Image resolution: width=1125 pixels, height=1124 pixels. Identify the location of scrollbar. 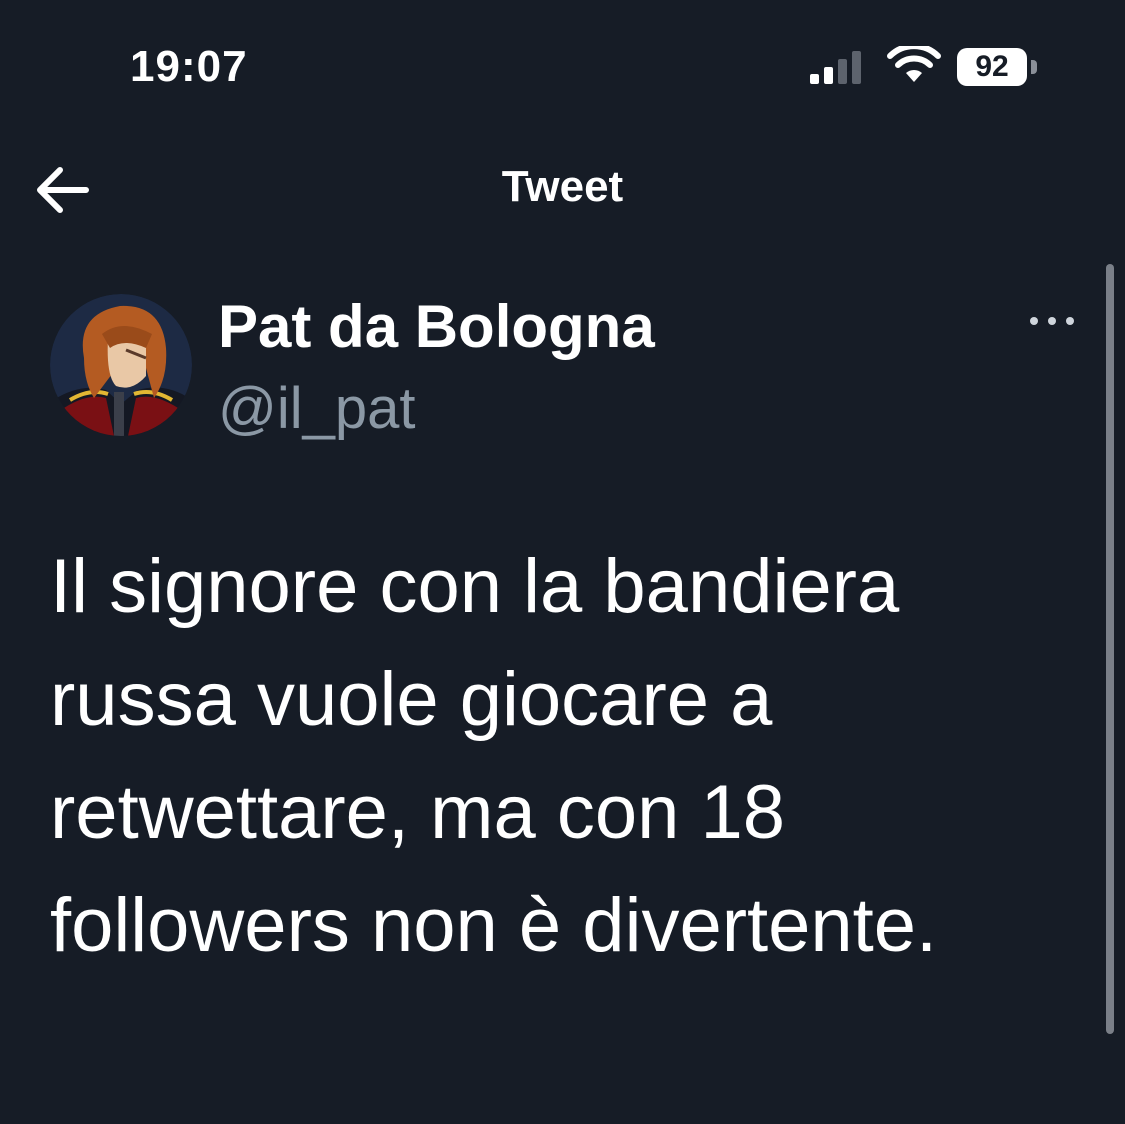
(1110, 649).